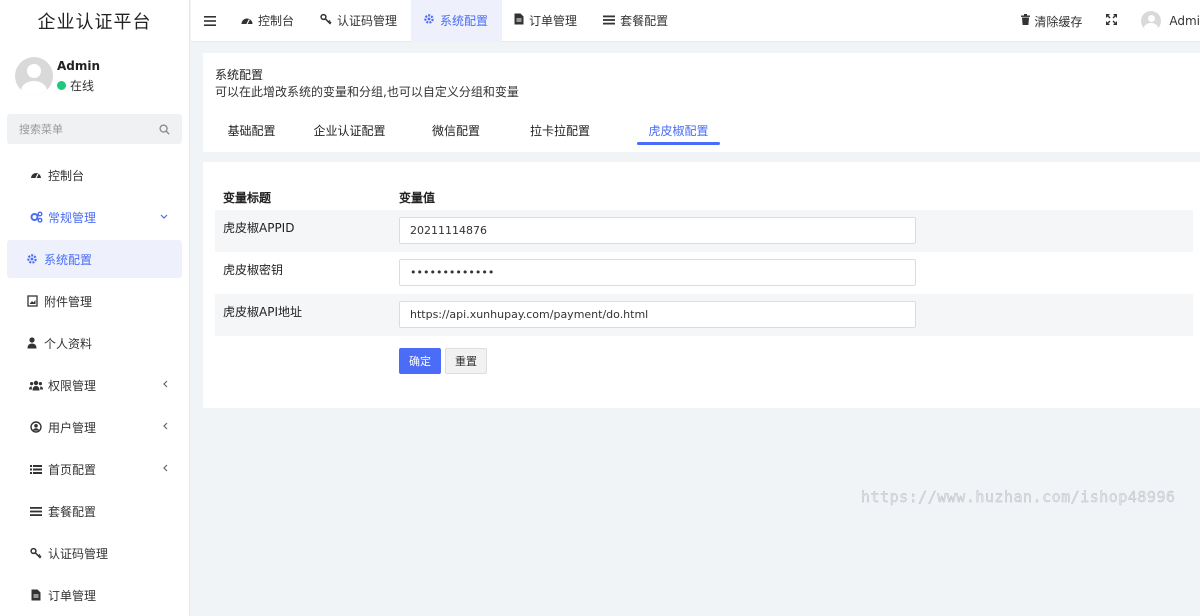 This screenshot has height=616, width=1200. I want to click on avatar, so click(34, 76).